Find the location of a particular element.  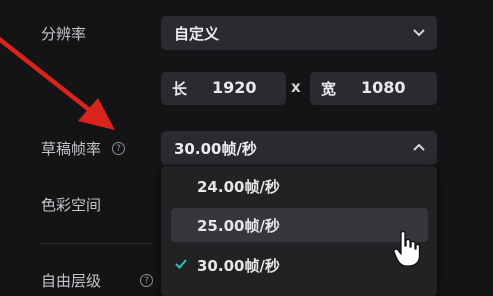

option-label: 24.00帧/秒 is located at coordinates (238, 187).